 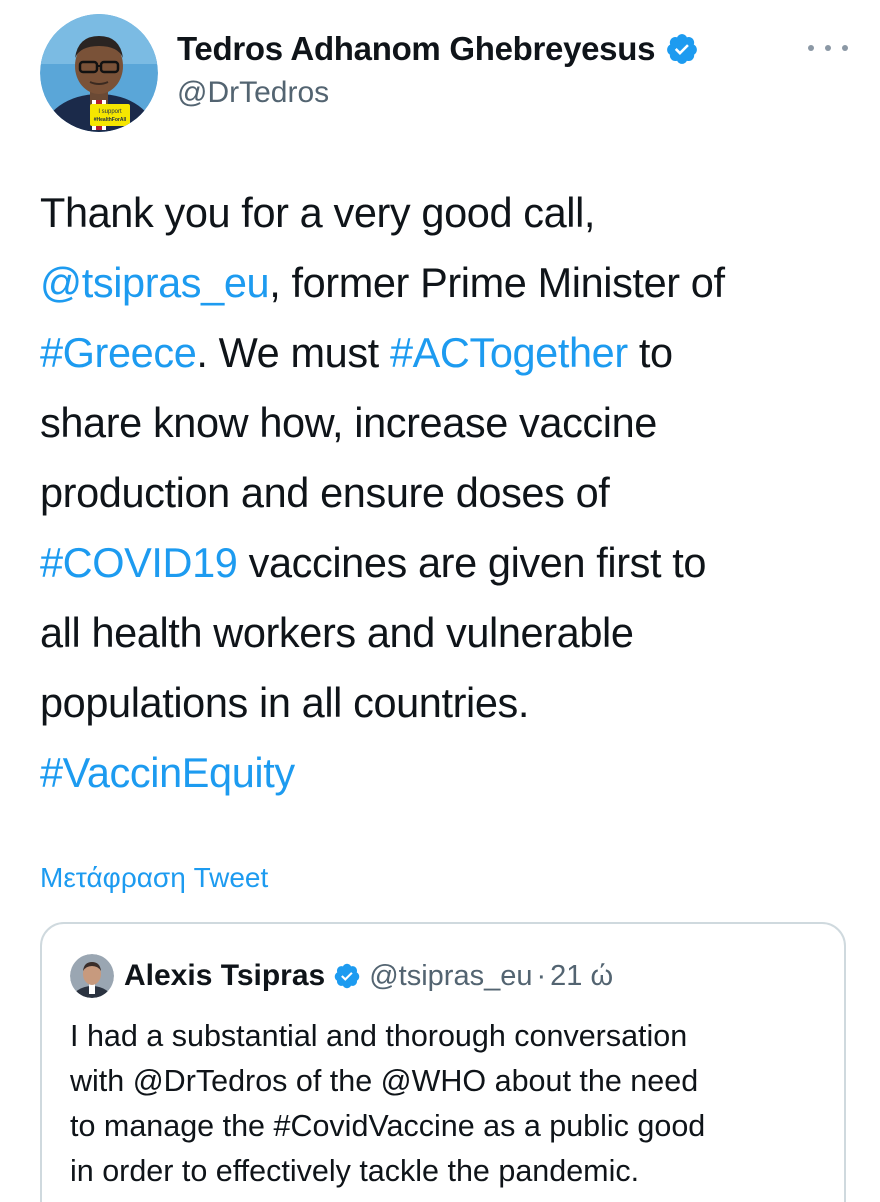 I want to click on quoted-author-handle: @tsipras_eu, so click(x=450, y=976).